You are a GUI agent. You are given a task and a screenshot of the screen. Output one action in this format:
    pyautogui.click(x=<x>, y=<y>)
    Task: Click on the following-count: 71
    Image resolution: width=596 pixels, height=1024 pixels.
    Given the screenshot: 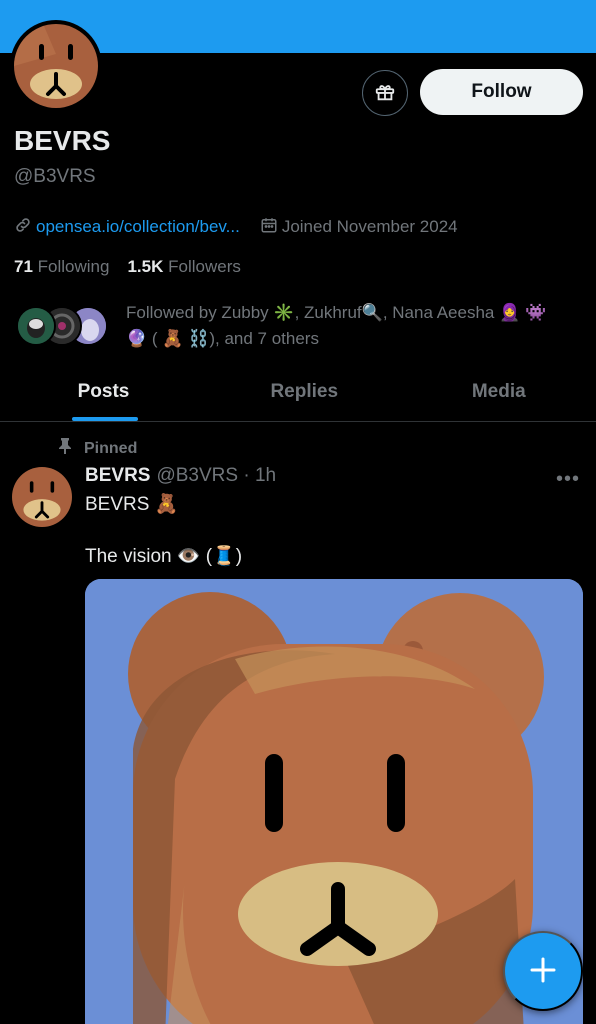 What is the action you would take?
    pyautogui.click(x=23, y=266)
    